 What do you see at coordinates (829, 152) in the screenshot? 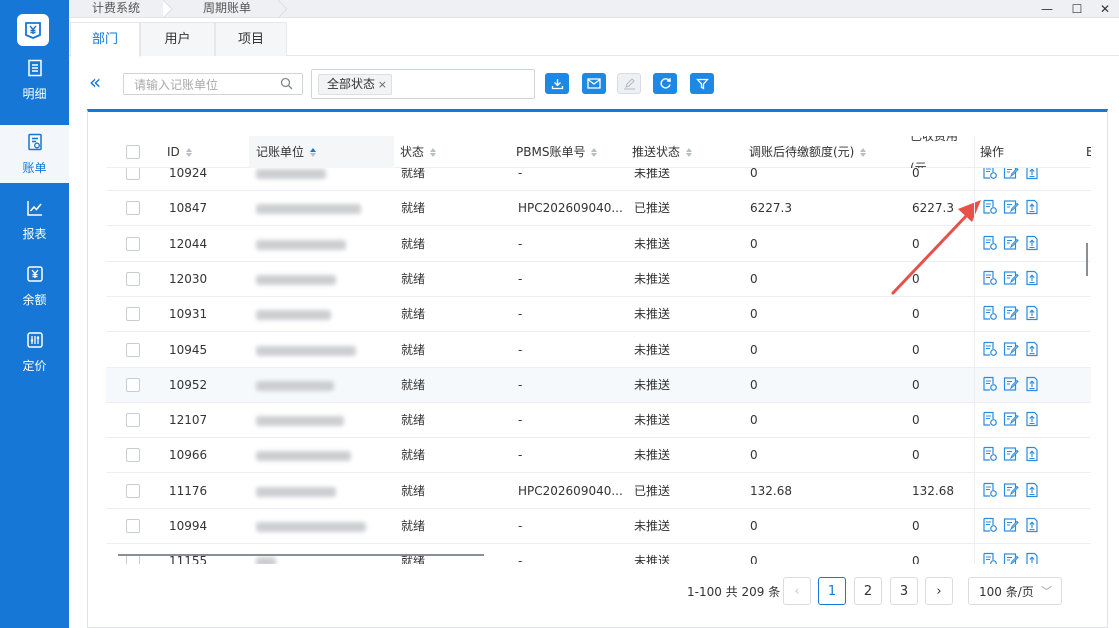
I see `th-due-amount: 调账后待缴额度(元)` at bounding box center [829, 152].